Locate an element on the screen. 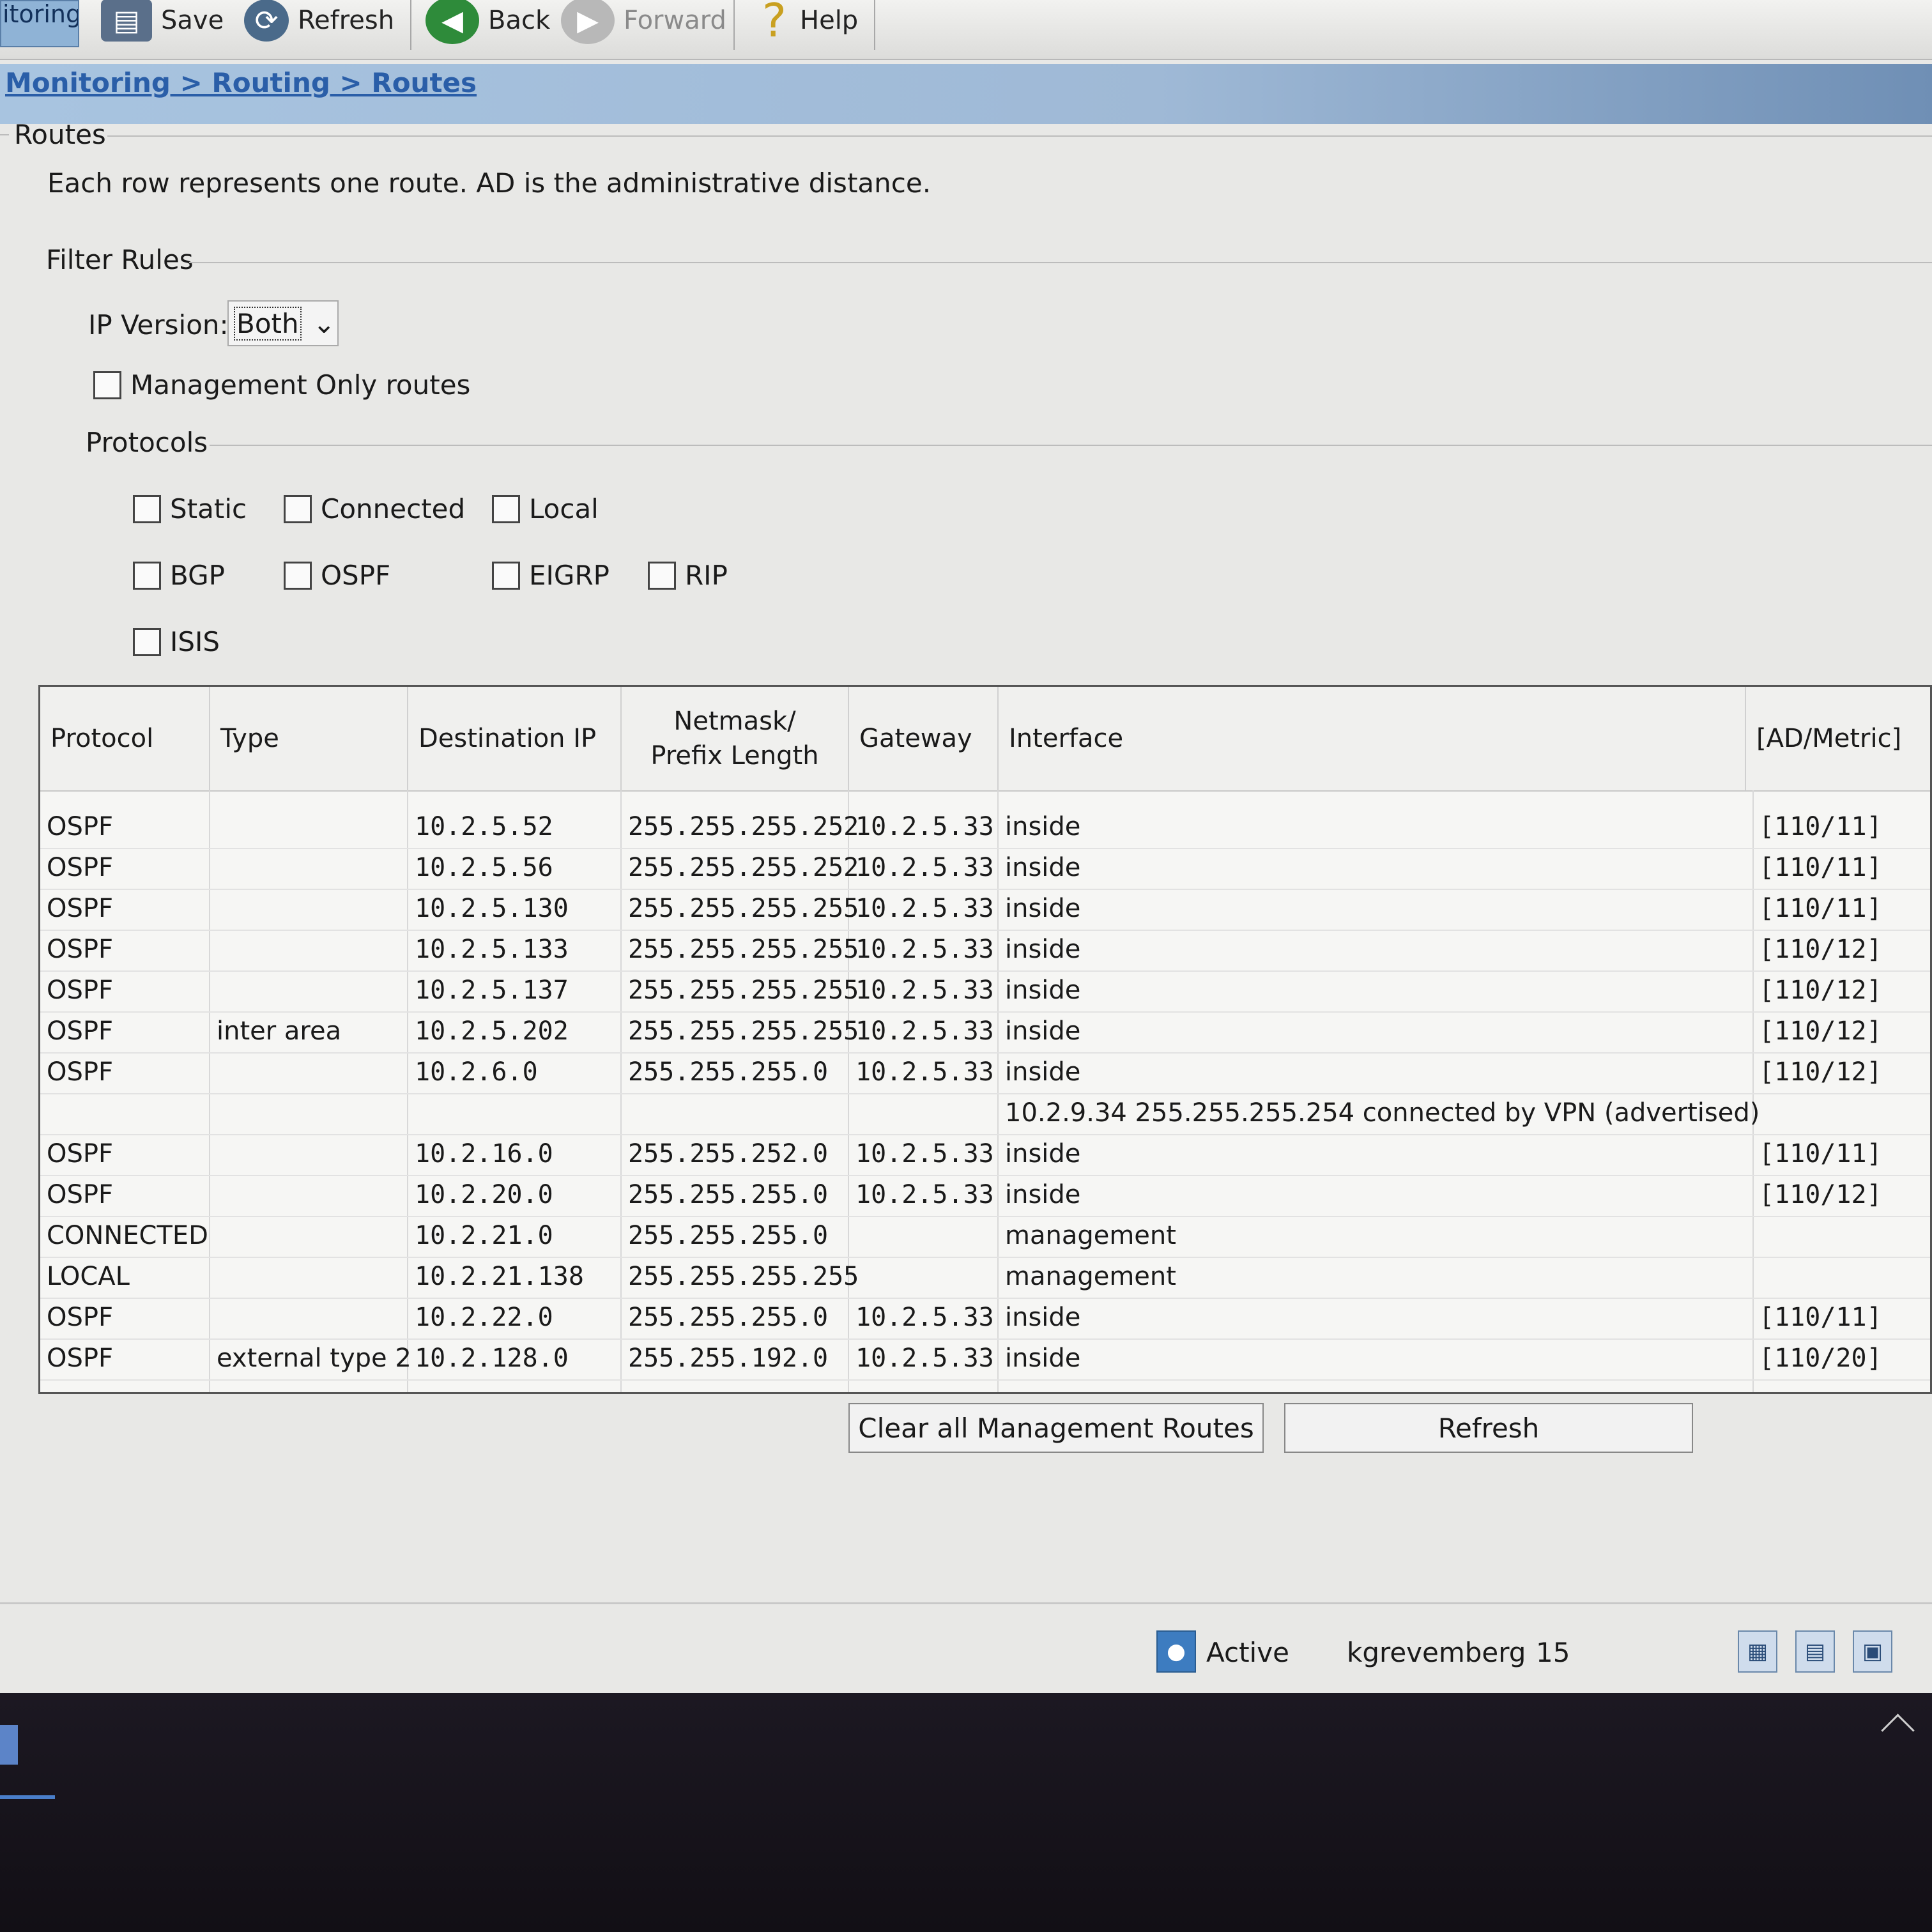  back-icon: ◀ is located at coordinates (452, 22).